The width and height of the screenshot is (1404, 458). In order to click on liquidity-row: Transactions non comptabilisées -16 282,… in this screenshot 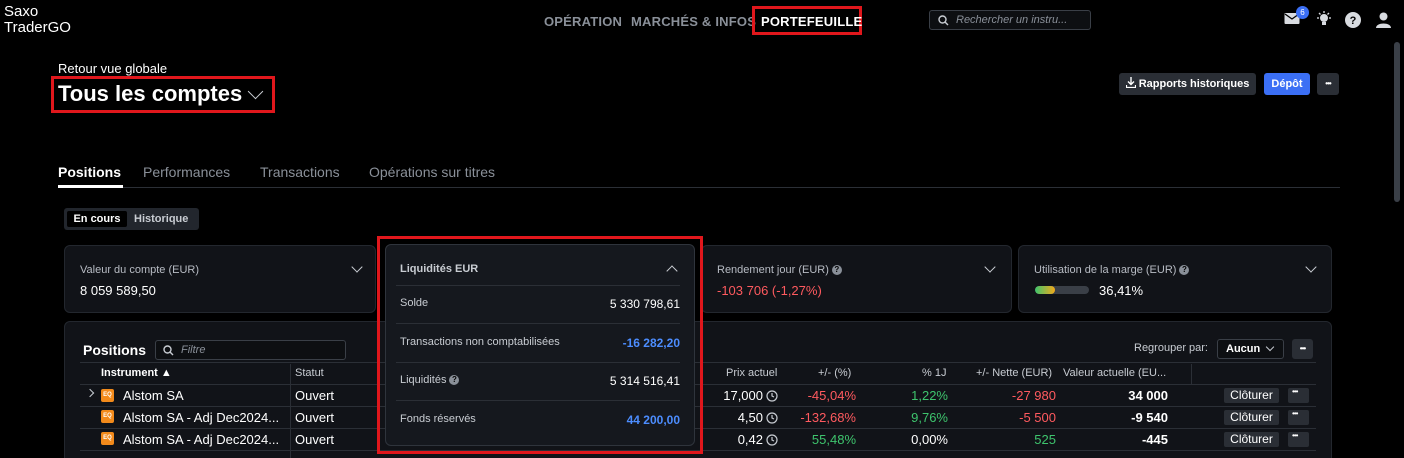, I will do `click(540, 343)`.